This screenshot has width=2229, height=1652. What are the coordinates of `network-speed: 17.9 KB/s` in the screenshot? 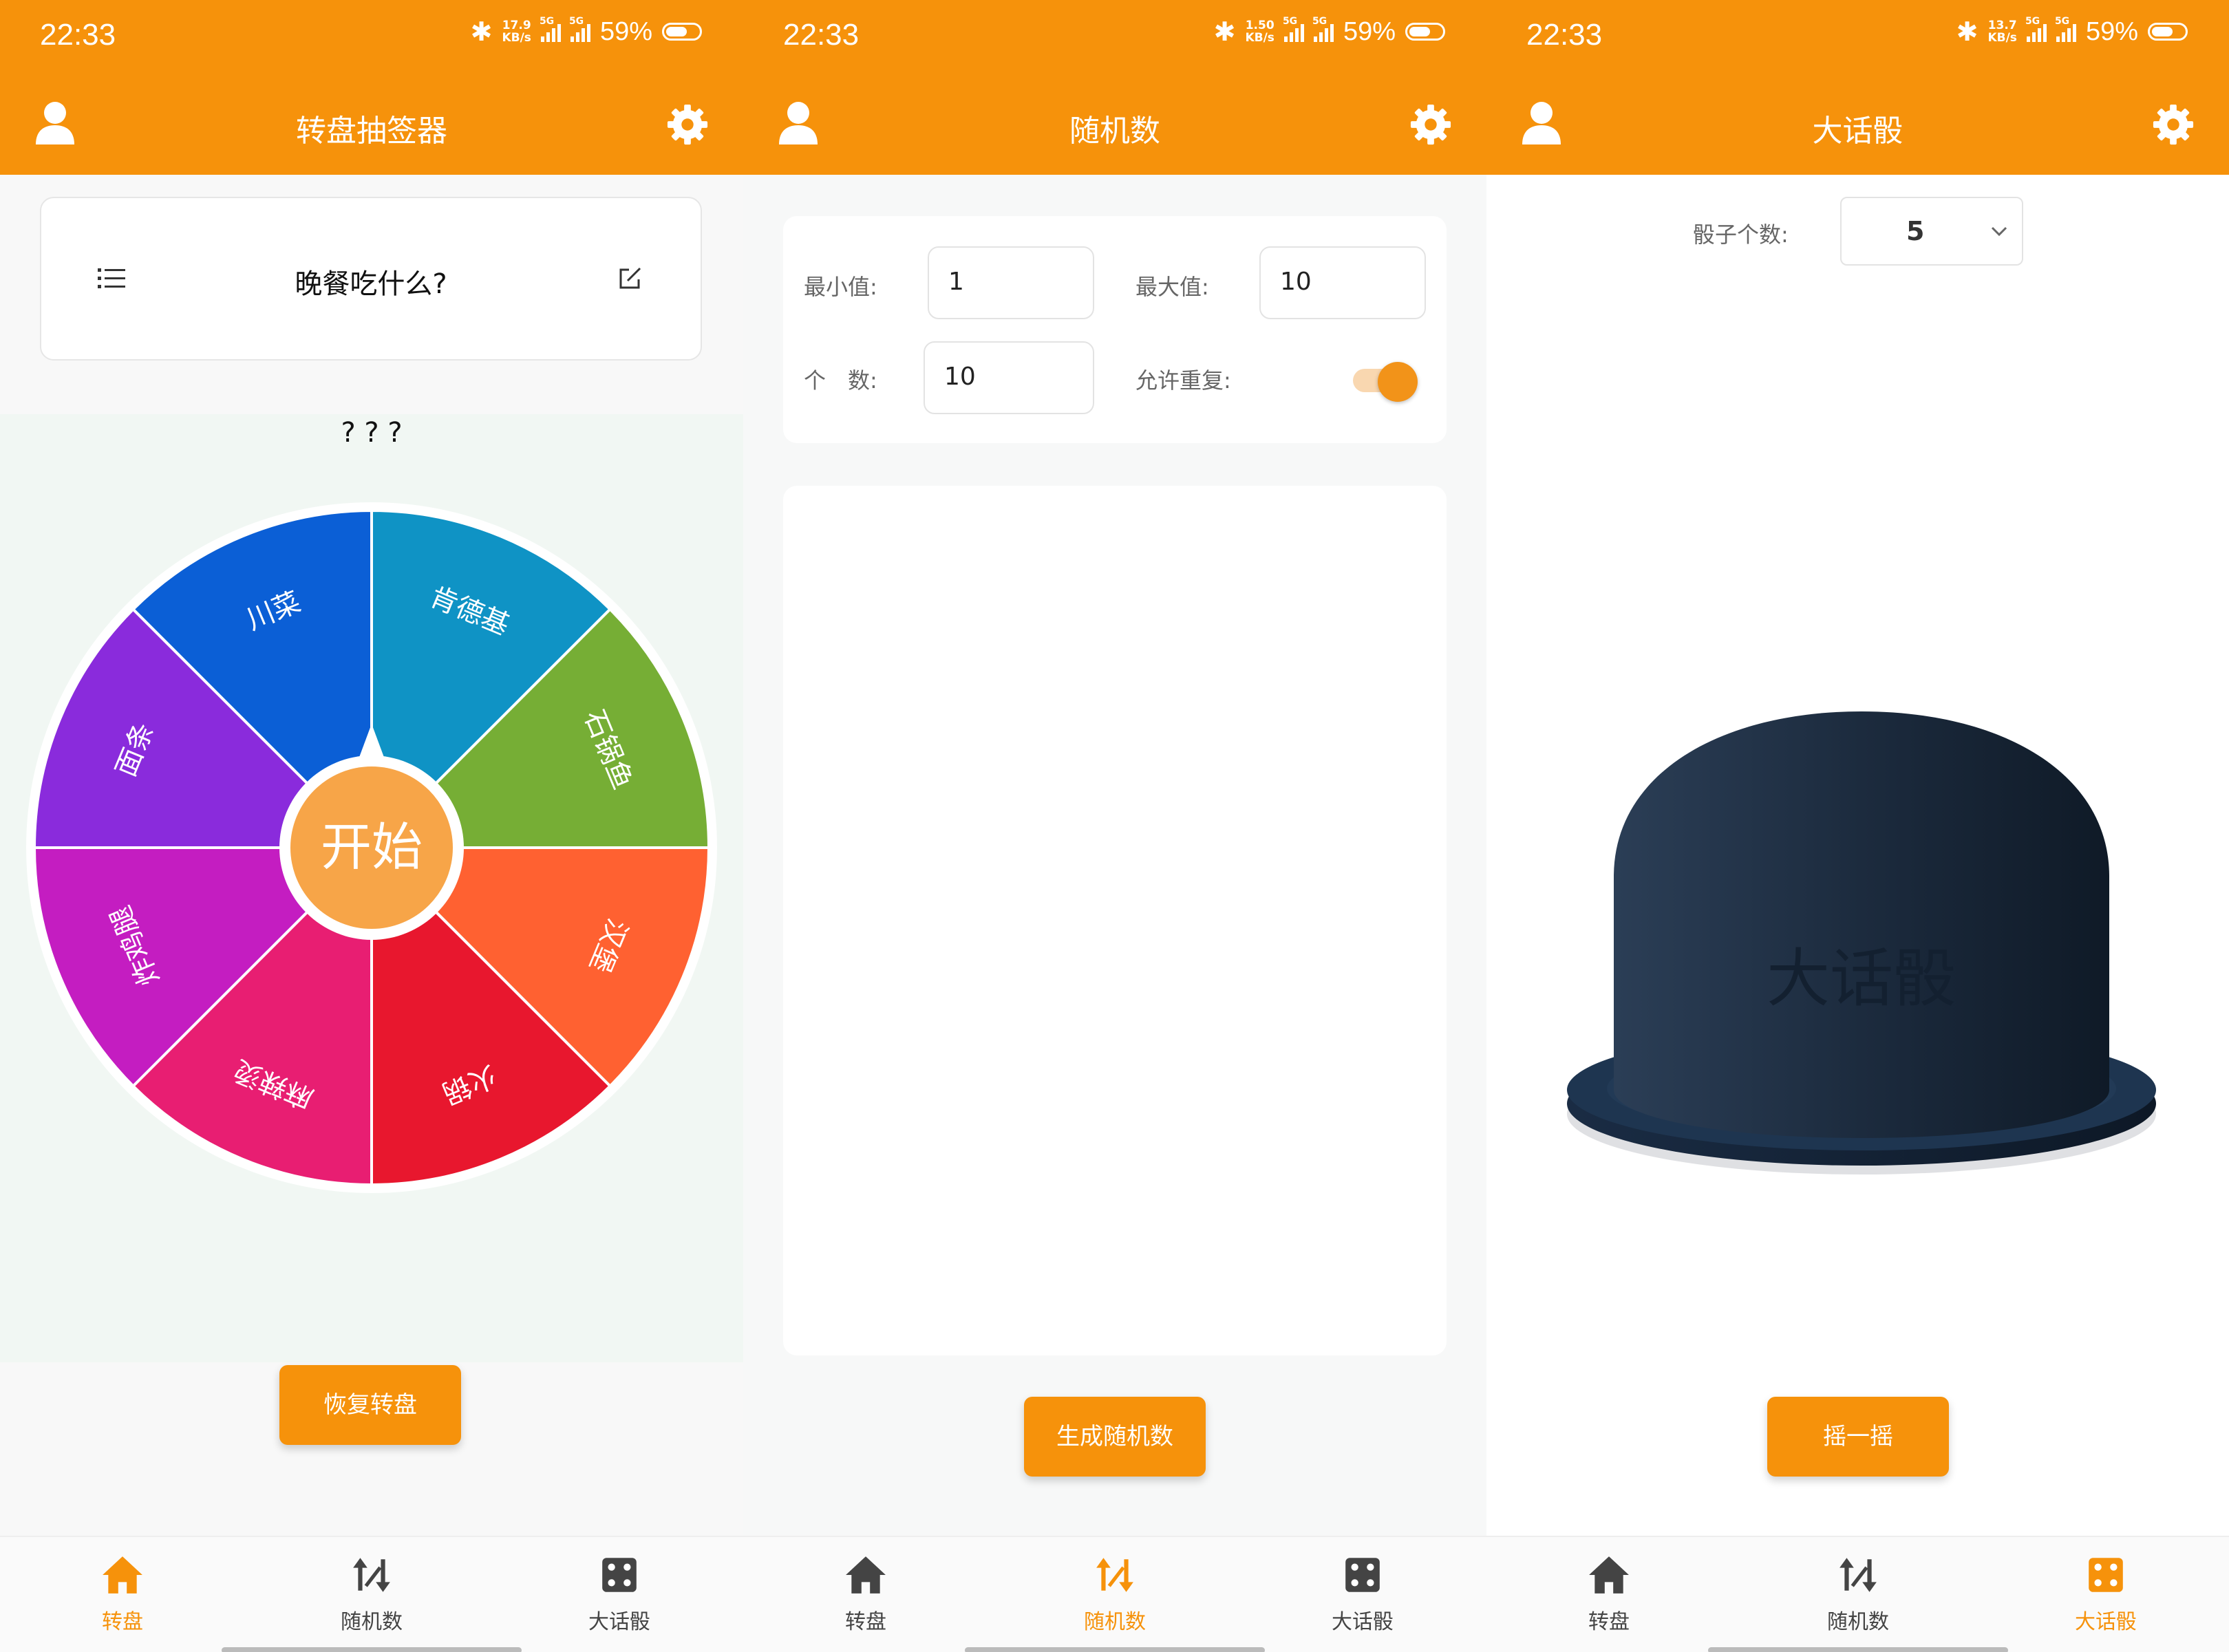 It's located at (516, 32).